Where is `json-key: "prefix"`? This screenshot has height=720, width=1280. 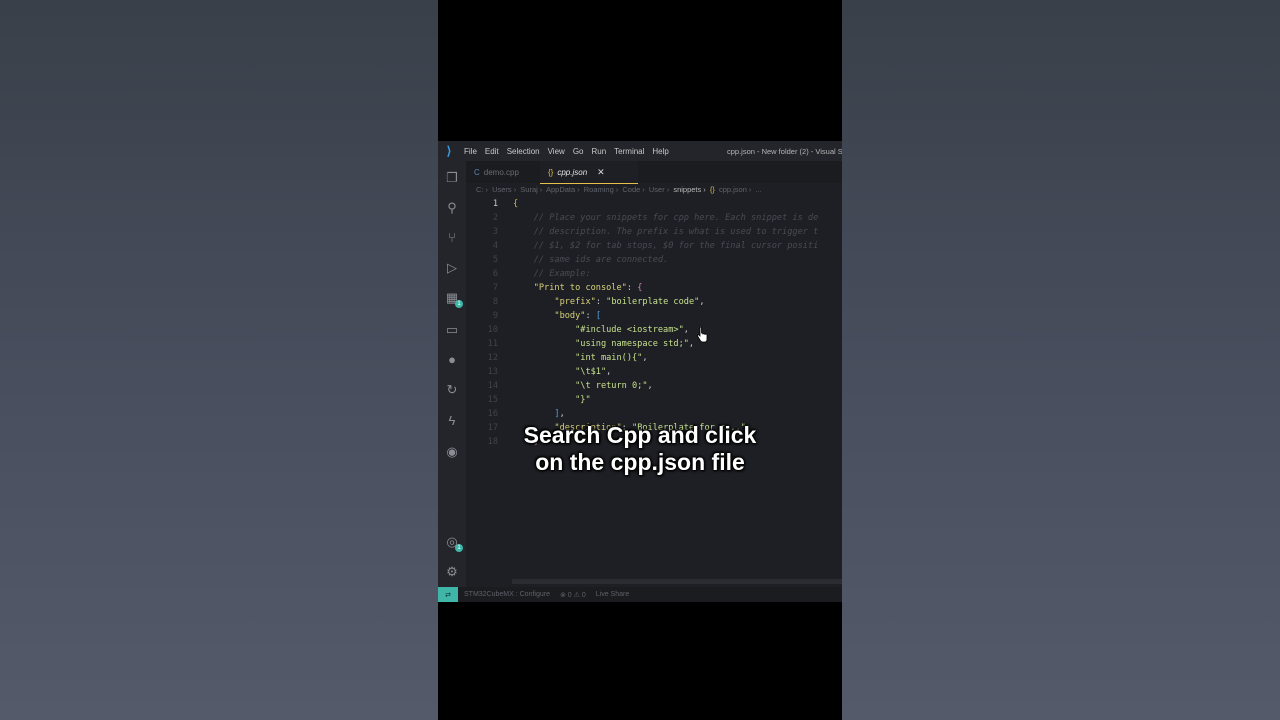
json-key: "prefix" is located at coordinates (575, 302).